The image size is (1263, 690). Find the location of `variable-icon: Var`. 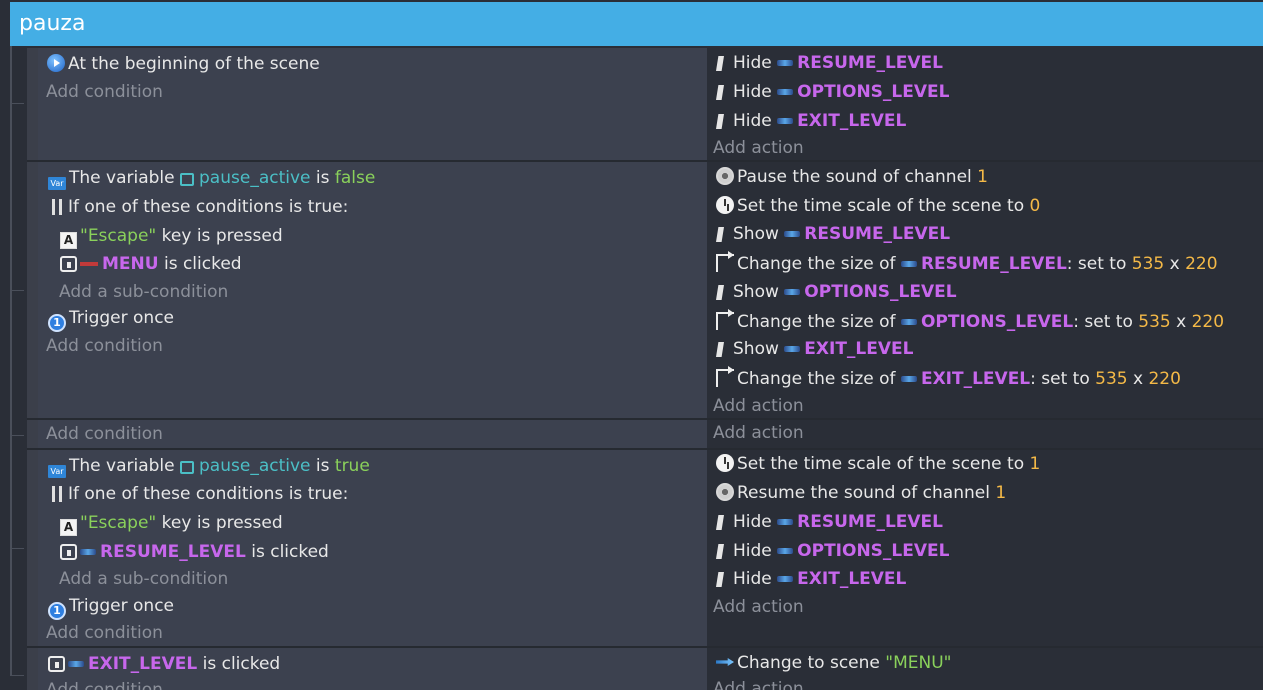

variable-icon: Var is located at coordinates (57, 471).